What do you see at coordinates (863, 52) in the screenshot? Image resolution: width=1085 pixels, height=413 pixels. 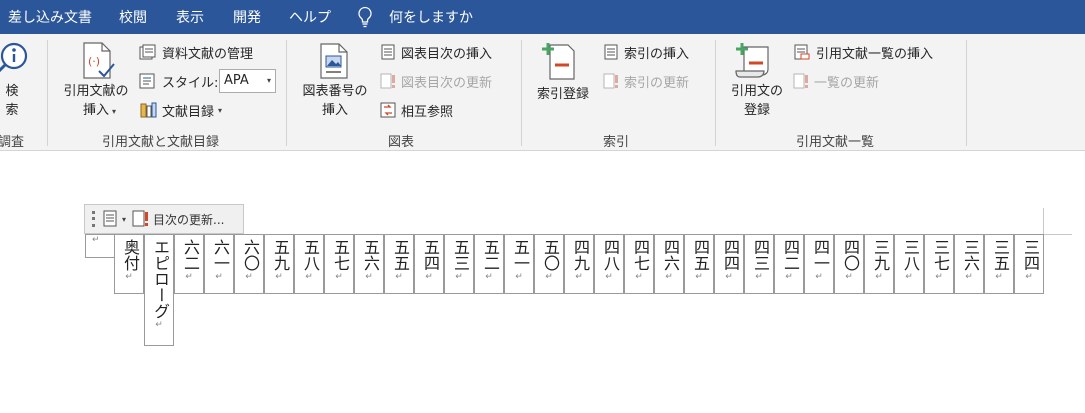 I see `insert-toa-button: 引用文献一覧の挿入` at bounding box center [863, 52].